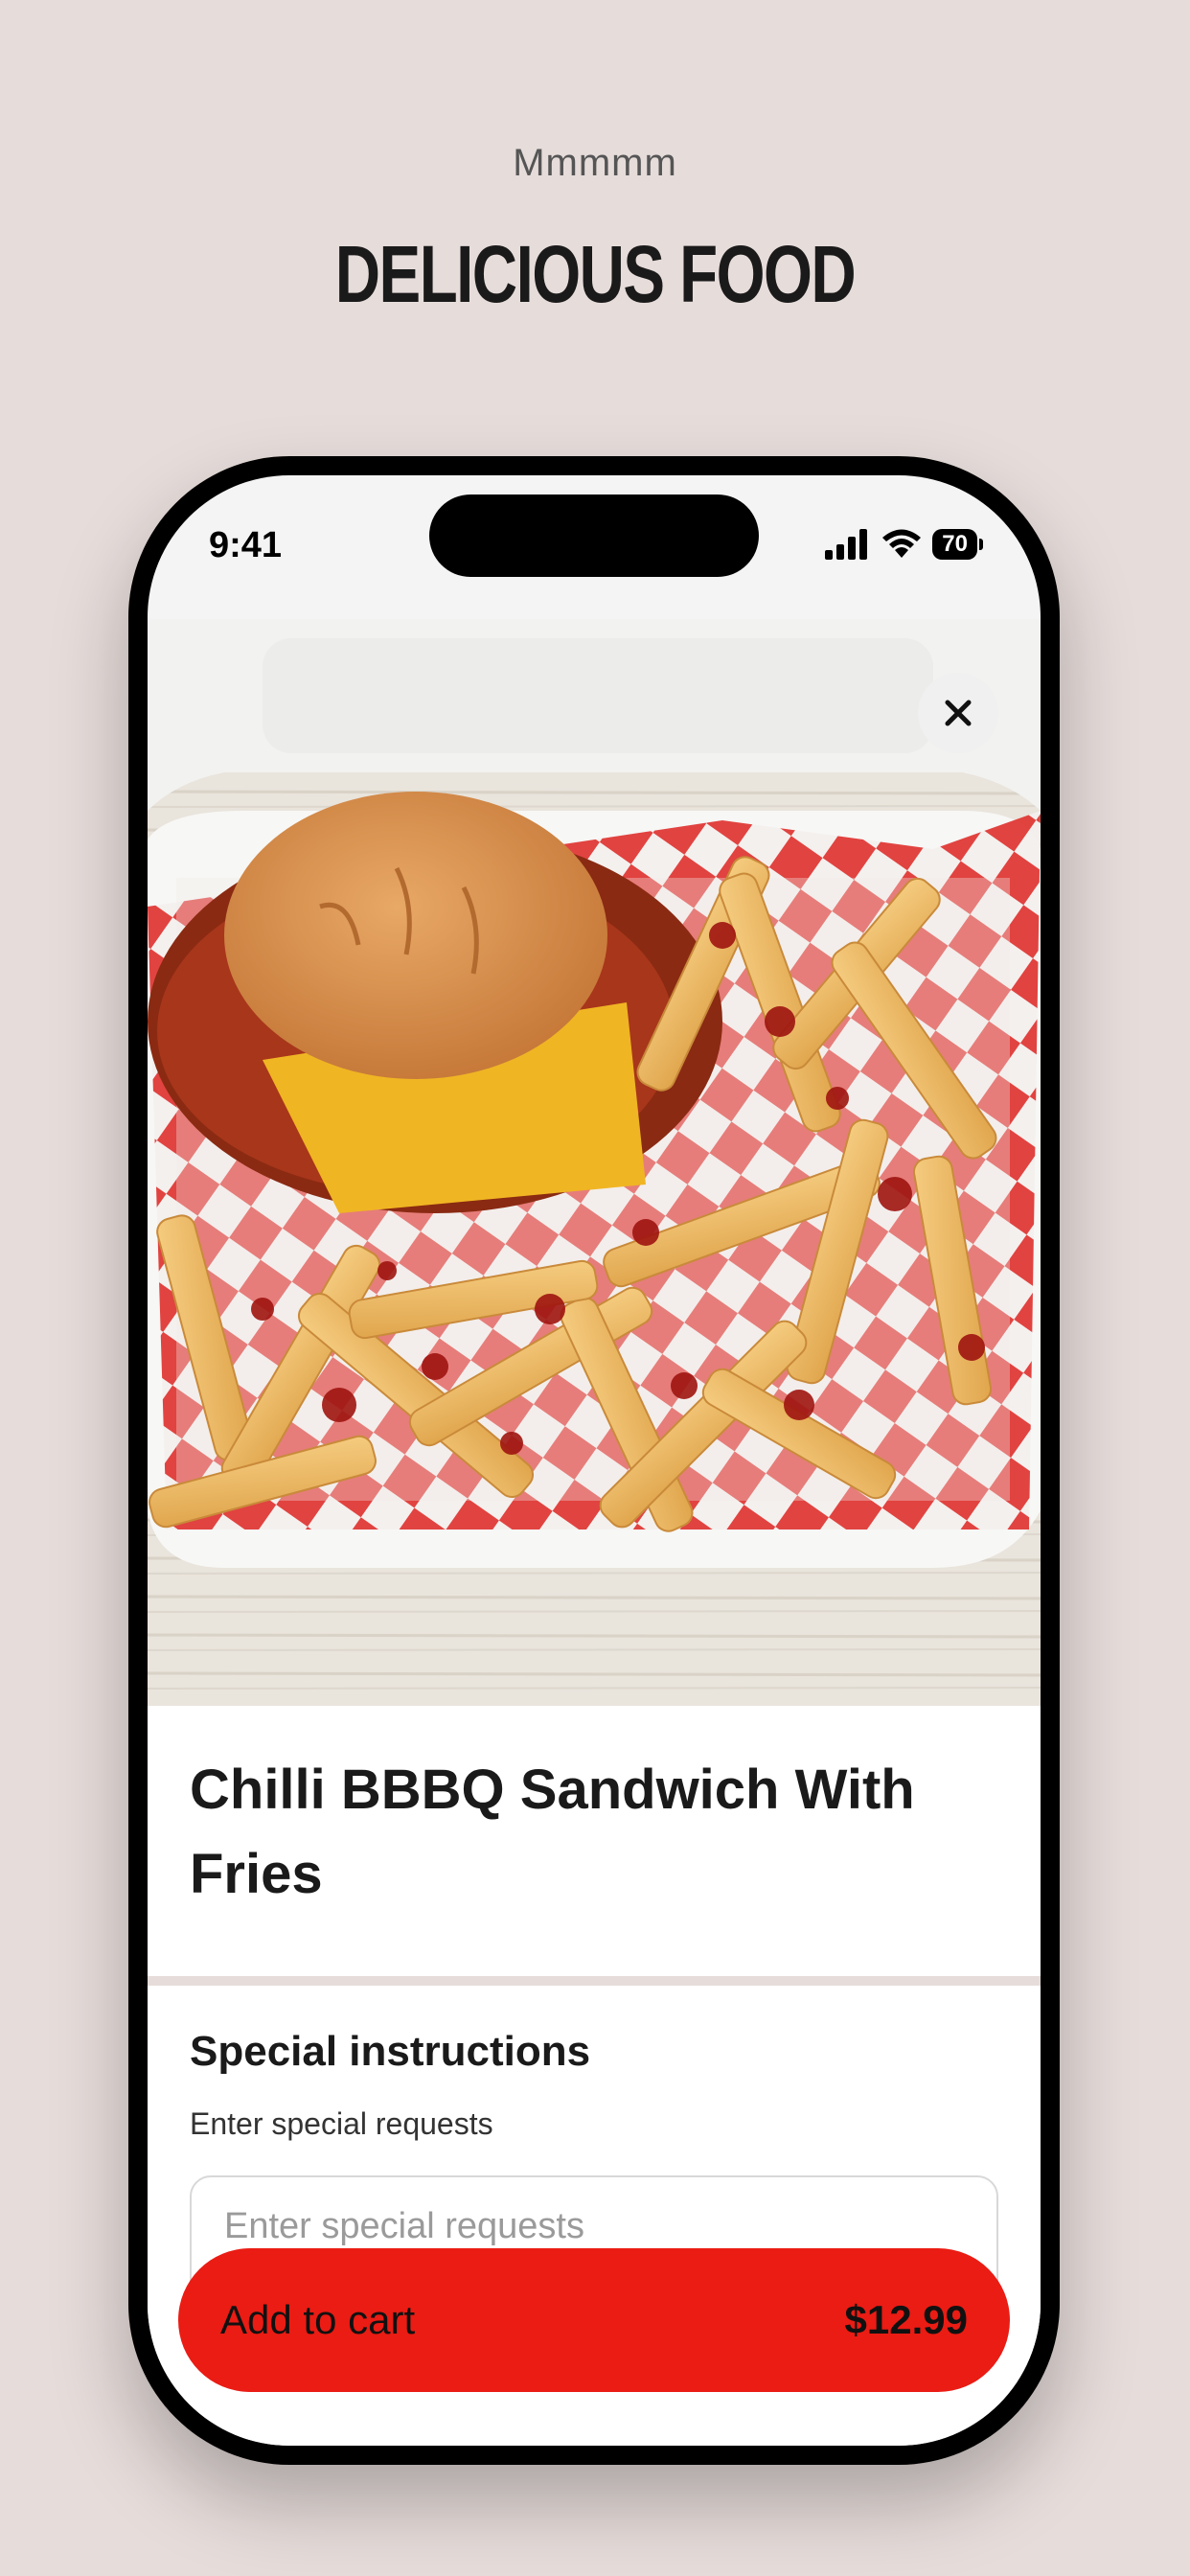 The height and width of the screenshot is (2576, 1190). Describe the element at coordinates (553, 1832) in the screenshot. I see `item-title: Chilli BBBQ Sandwich With Fries` at that location.